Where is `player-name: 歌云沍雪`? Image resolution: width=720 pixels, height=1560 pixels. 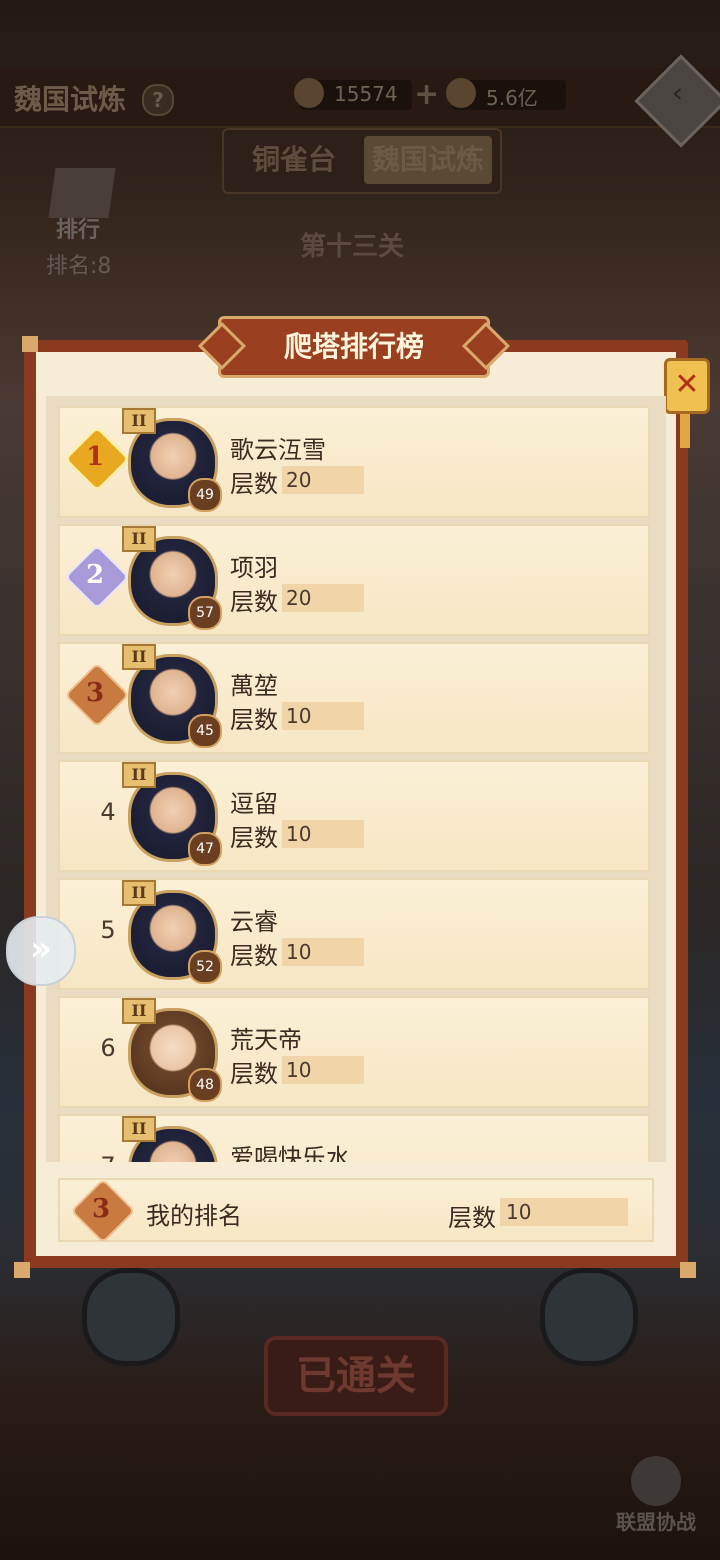 player-name: 歌云沍雪 is located at coordinates (278, 450).